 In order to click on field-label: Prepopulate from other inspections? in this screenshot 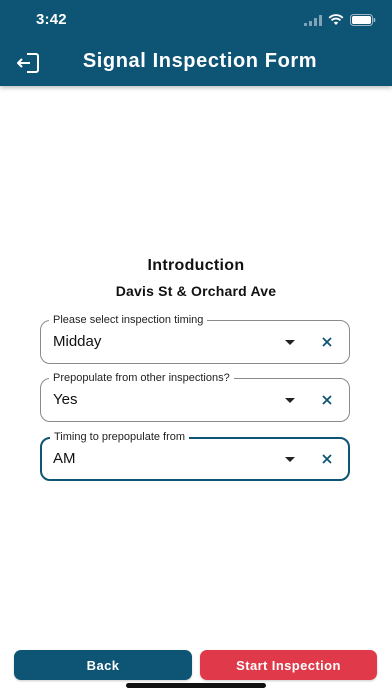, I will do `click(141, 378)`.